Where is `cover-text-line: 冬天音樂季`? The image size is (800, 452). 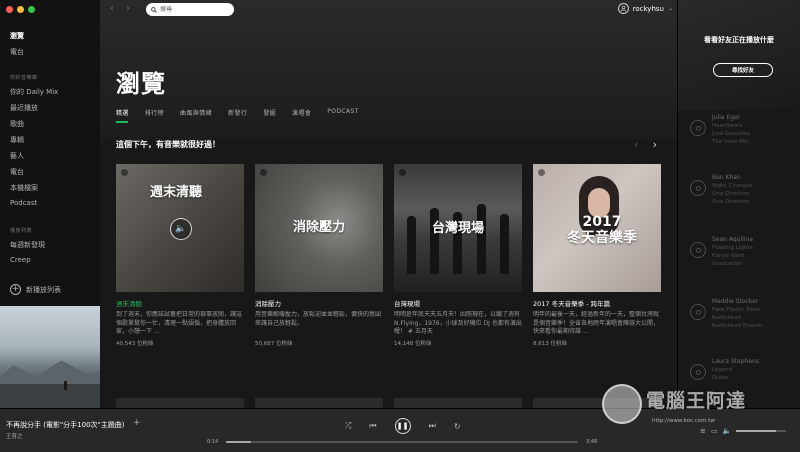 cover-text-line: 冬天音樂季 is located at coordinates (602, 238).